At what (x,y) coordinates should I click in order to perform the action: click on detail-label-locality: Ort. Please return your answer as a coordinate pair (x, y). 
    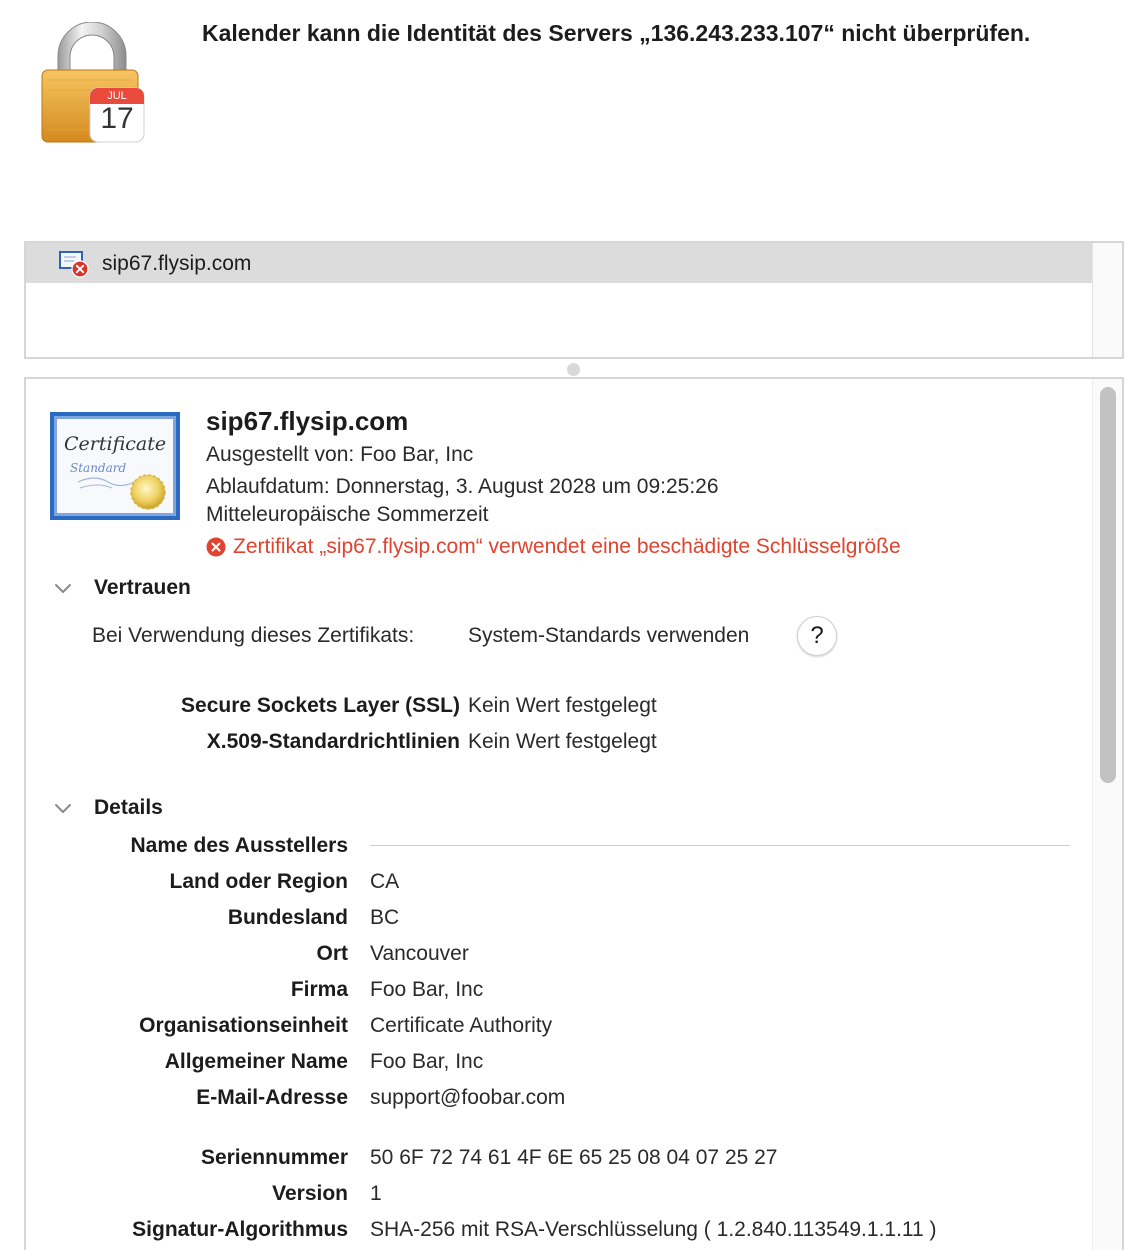
    Looking at the image, I should click on (332, 953).